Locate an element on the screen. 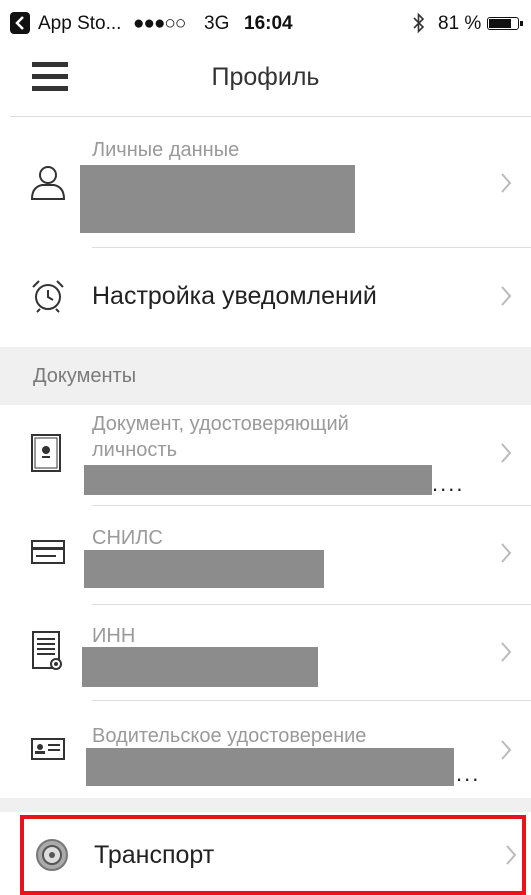 This screenshot has height=895, width=531. snils-card-icon is located at coordinates (48, 554).